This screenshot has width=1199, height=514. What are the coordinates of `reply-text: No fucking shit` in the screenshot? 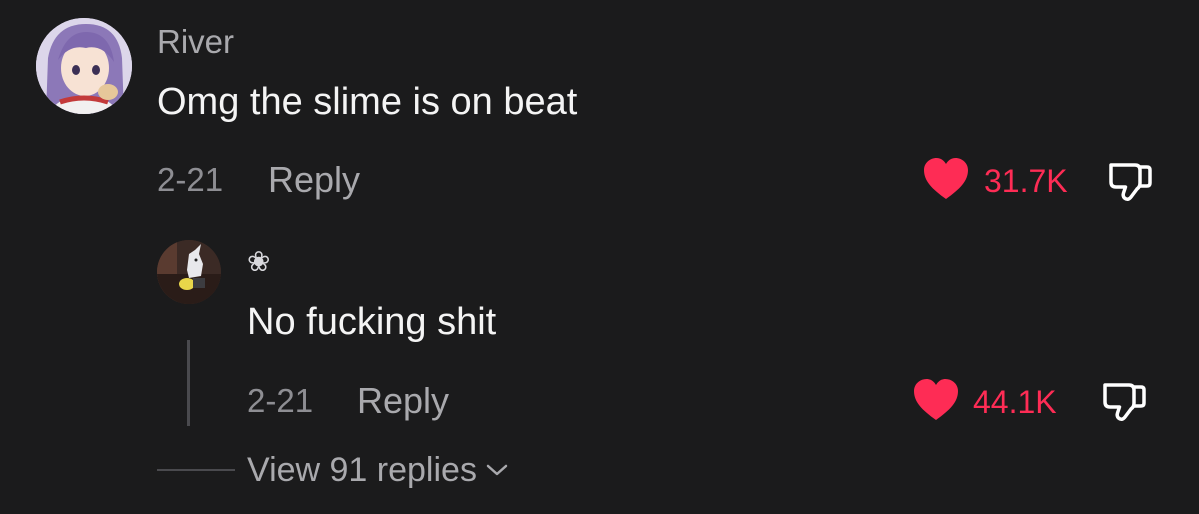 It's located at (372, 322).